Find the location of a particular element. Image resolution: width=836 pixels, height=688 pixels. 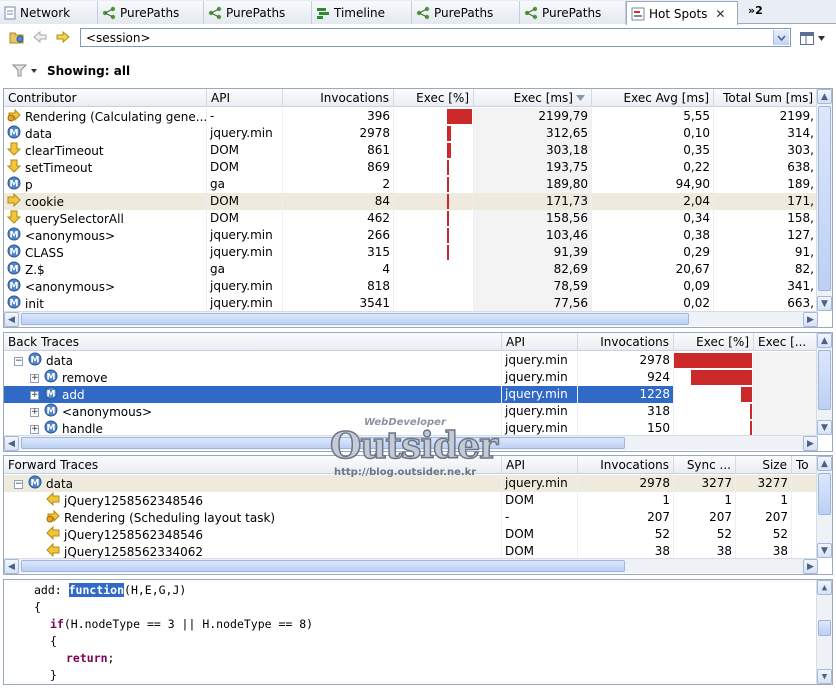

tab-overflow-button: »2 is located at coordinates (755, 10).